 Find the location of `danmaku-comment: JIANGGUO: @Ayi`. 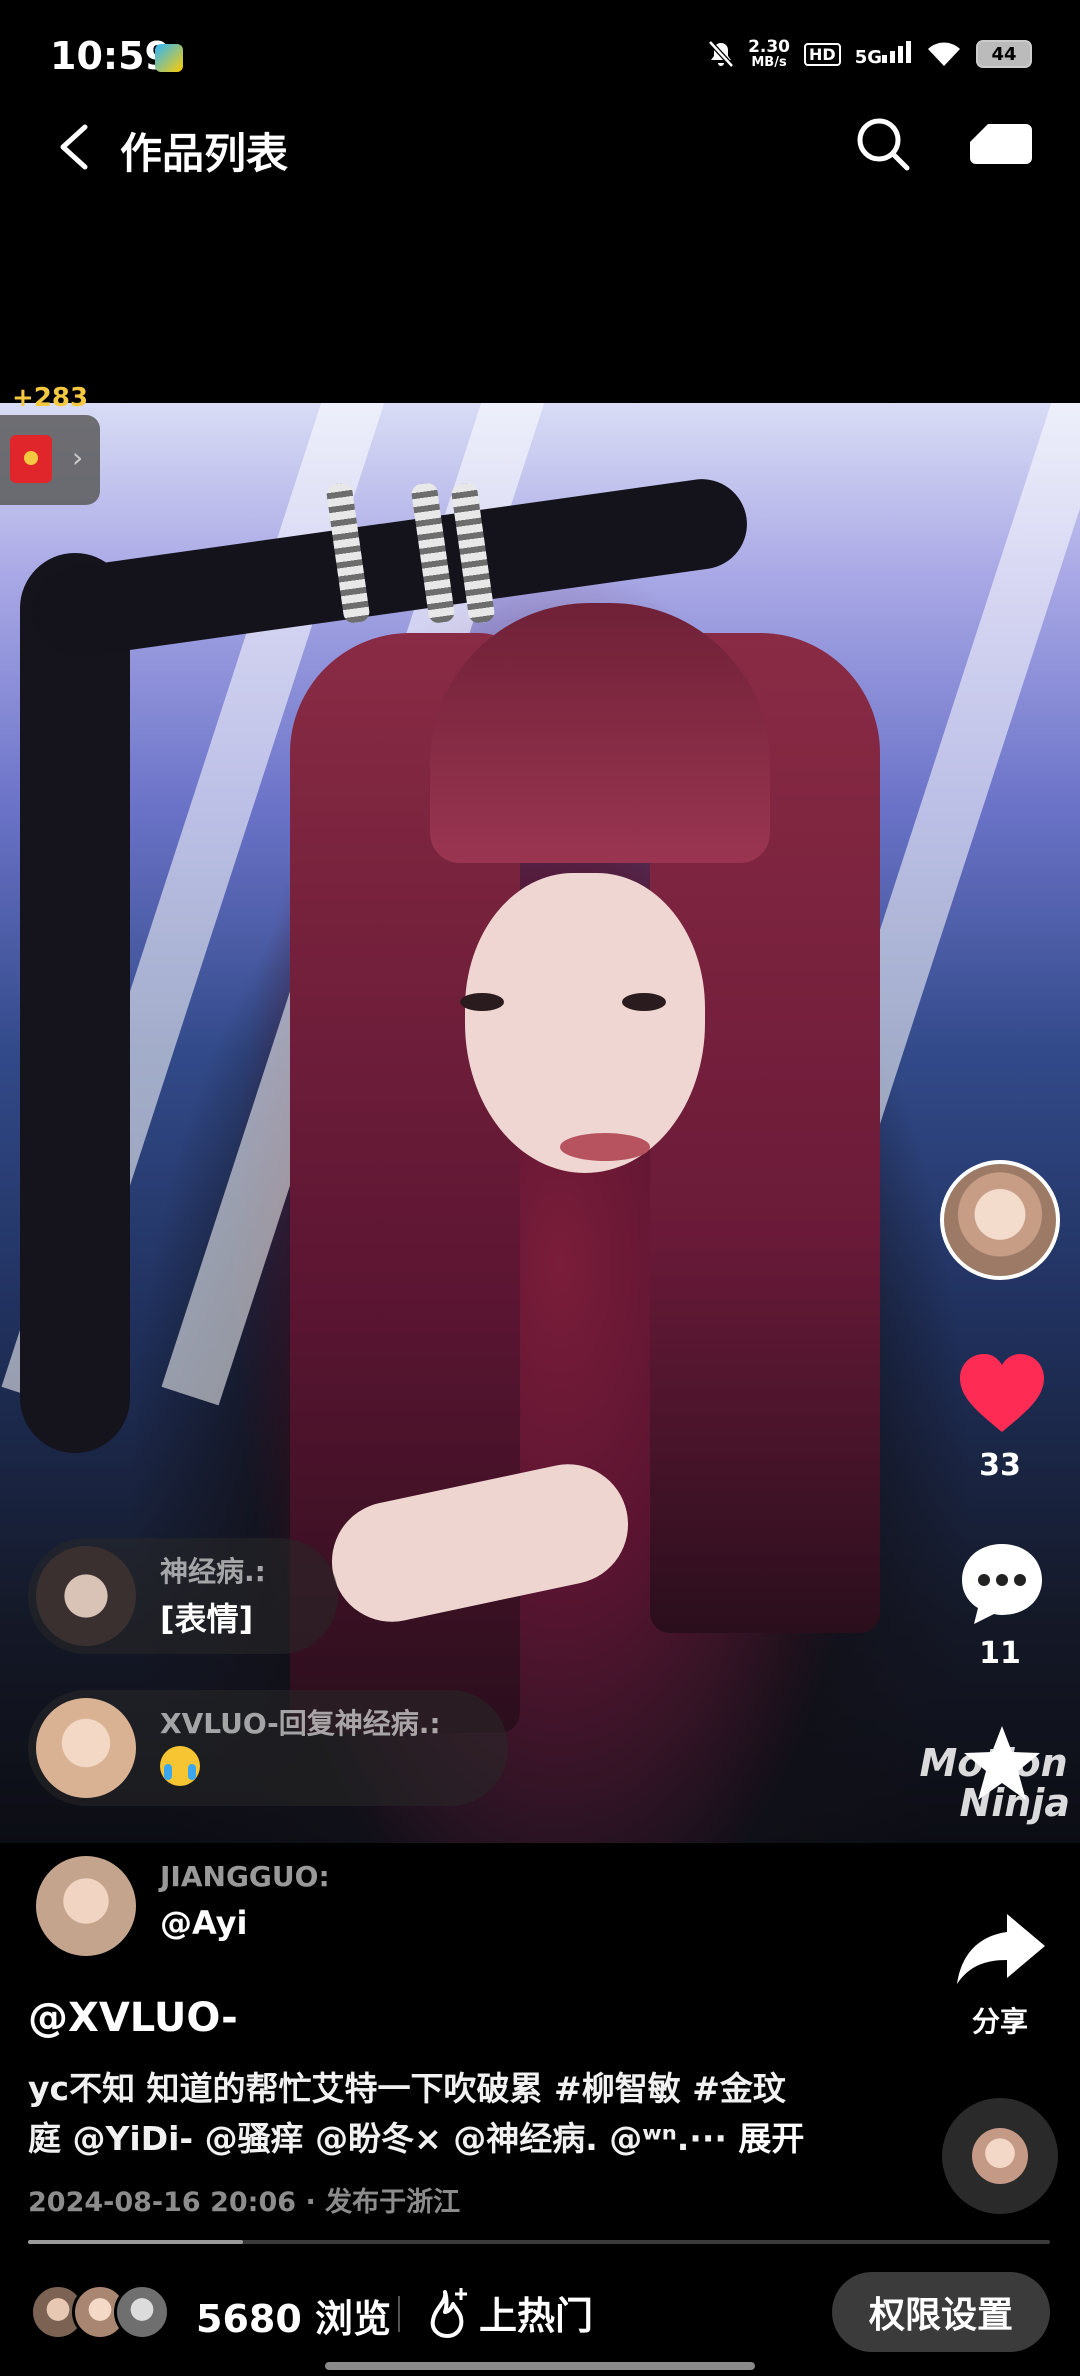

danmaku-comment: JIANGGUO: @Ayi is located at coordinates (188, 1906).